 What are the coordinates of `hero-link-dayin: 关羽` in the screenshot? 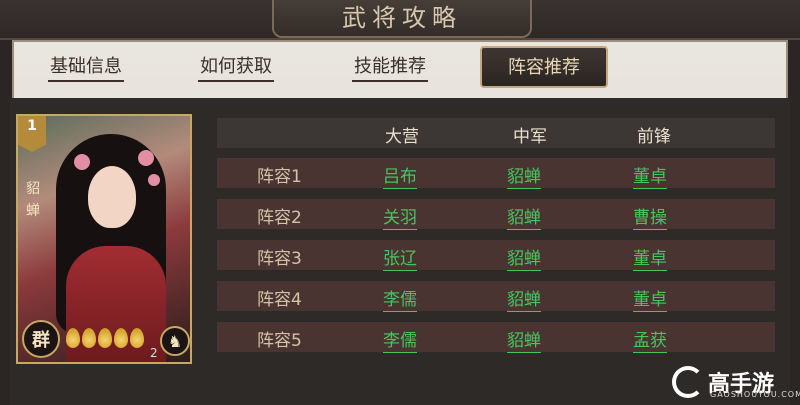 It's located at (400, 216).